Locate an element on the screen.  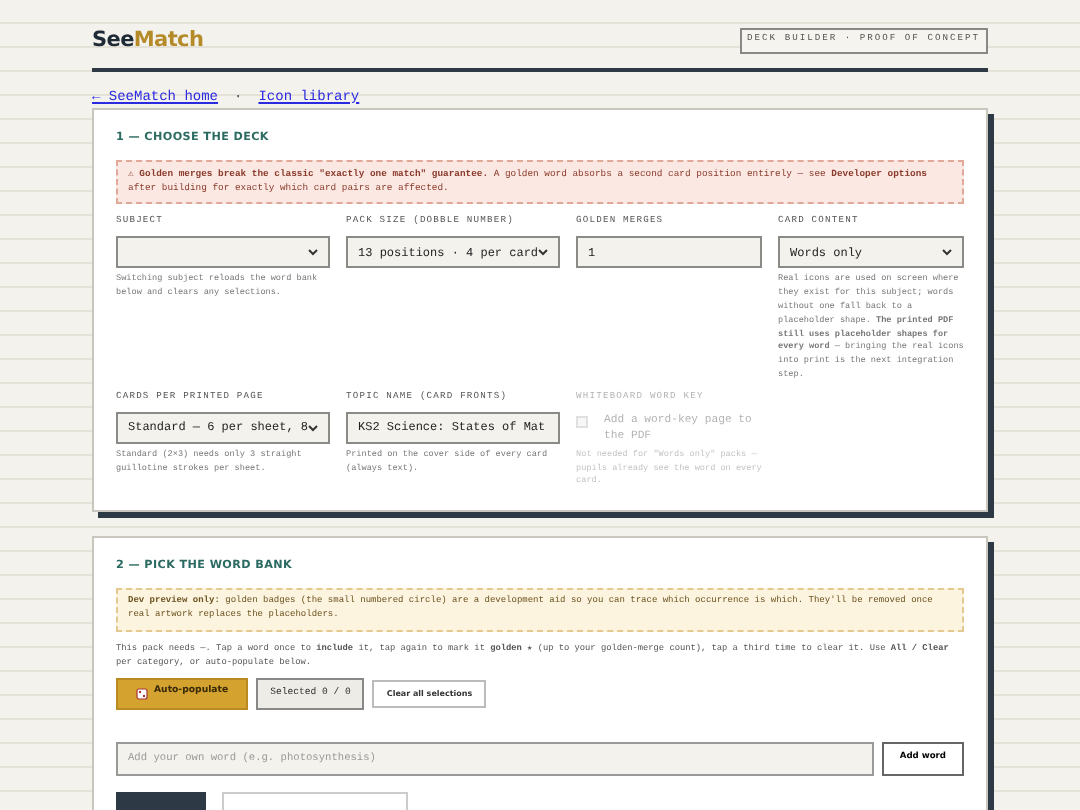
select-field is located at coordinates (223, 252).